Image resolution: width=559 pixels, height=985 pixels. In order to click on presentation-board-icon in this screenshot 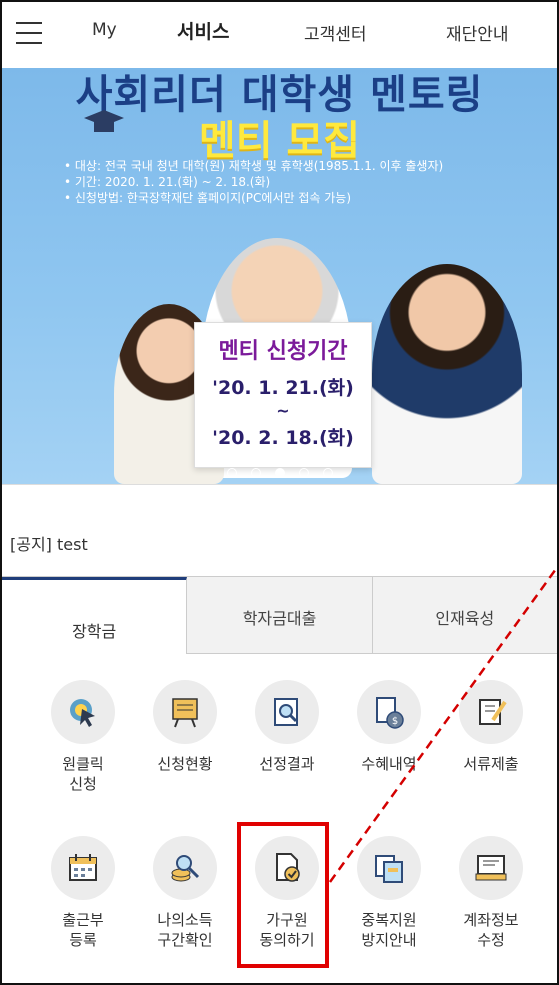, I will do `click(185, 712)`.